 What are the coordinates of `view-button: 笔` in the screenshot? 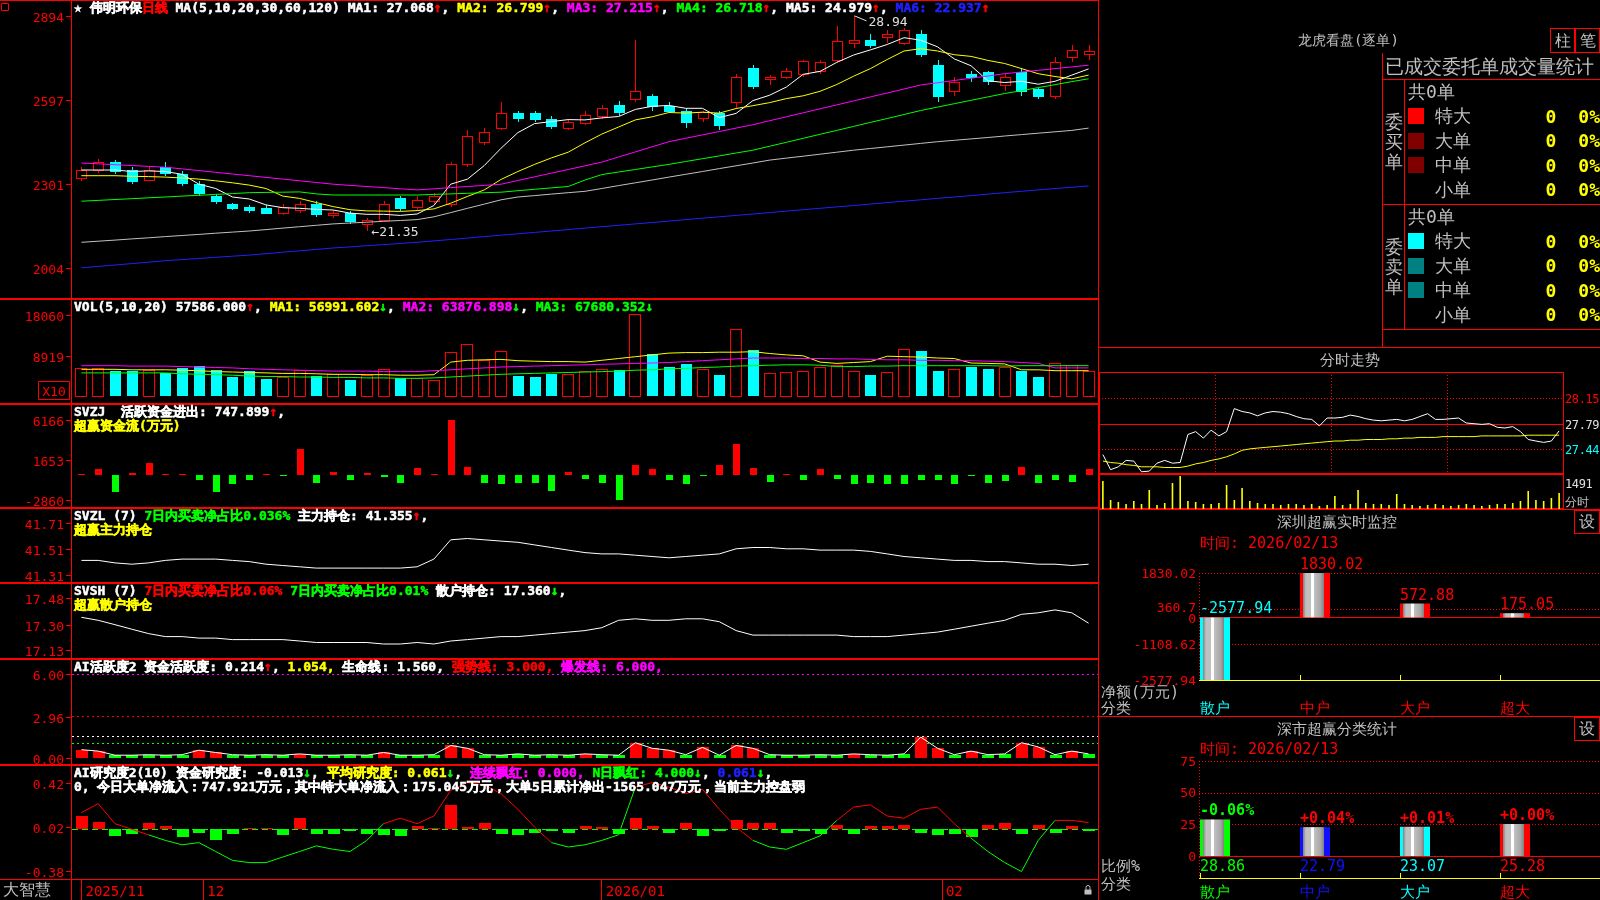 It's located at (1587, 40).